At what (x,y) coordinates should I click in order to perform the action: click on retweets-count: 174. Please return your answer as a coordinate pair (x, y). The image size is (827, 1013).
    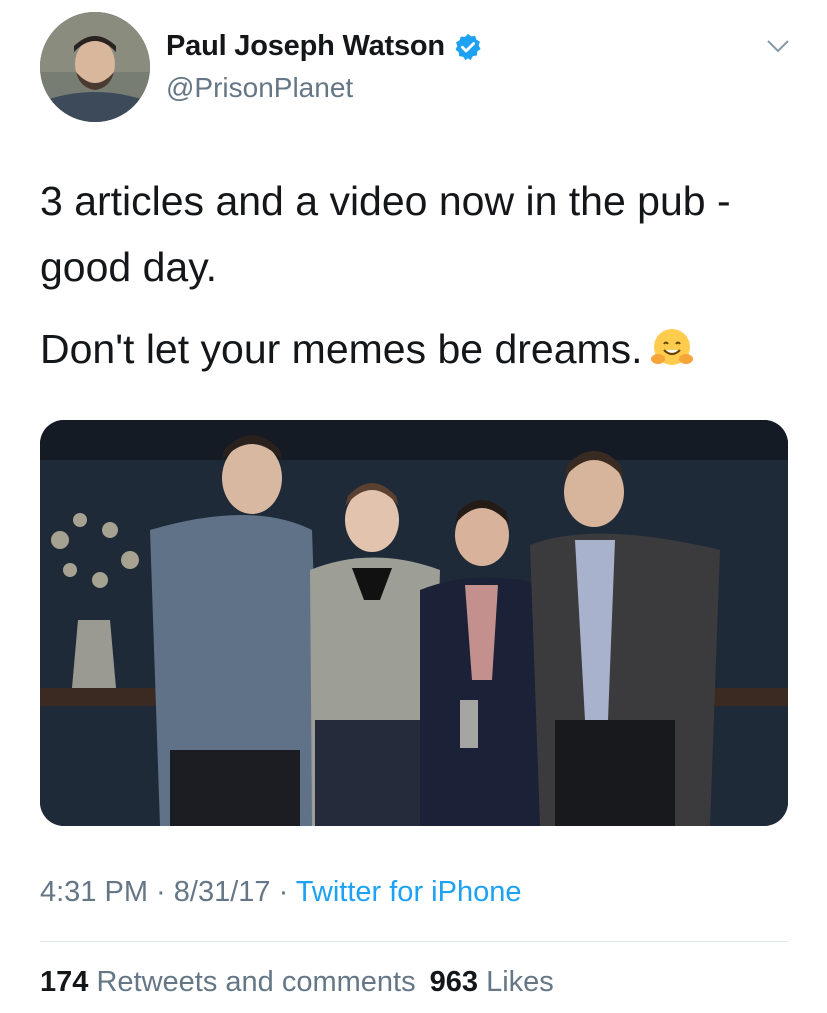
    Looking at the image, I should click on (64, 982).